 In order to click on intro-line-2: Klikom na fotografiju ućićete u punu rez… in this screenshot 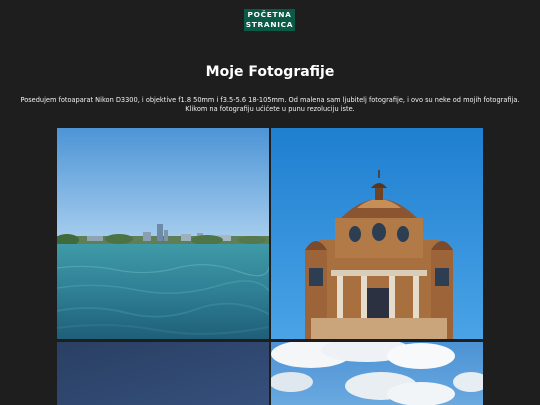, I will do `click(270, 109)`.